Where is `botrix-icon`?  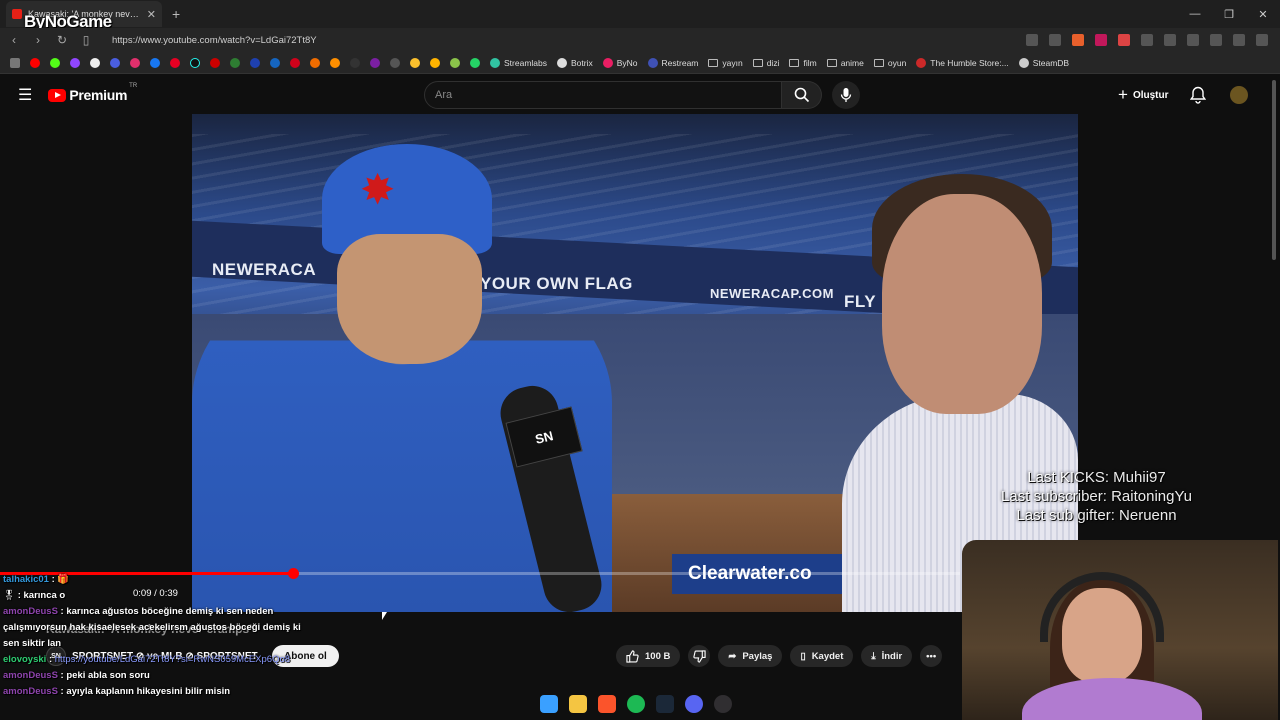 botrix-icon is located at coordinates (562, 62).